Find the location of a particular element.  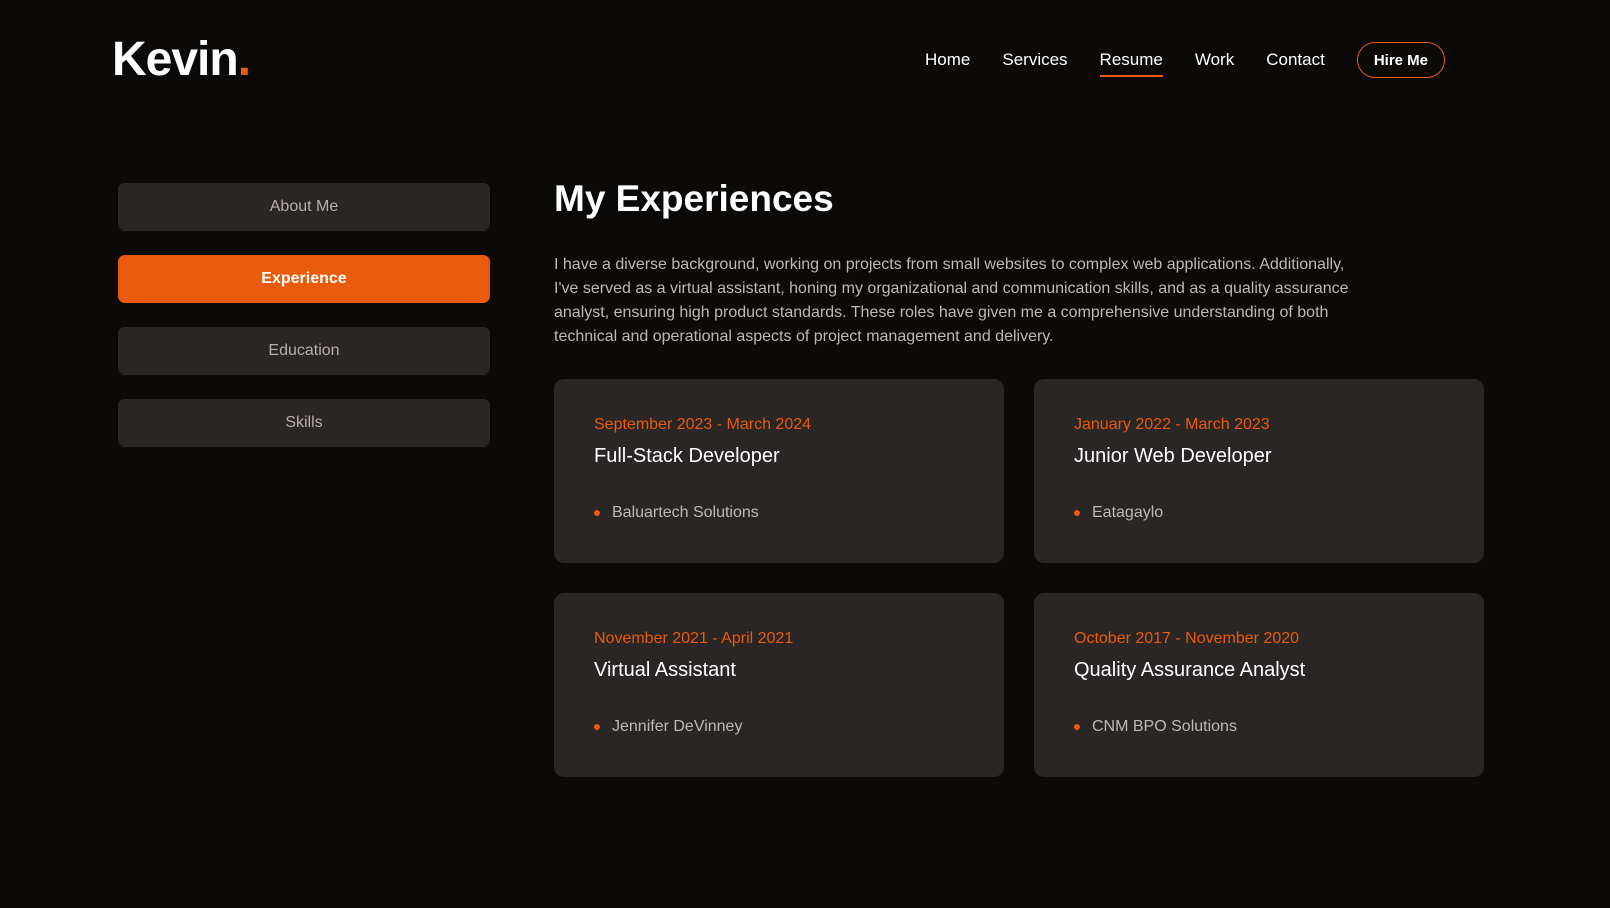

company-name: Jennifer DeVinney is located at coordinates (677, 726).